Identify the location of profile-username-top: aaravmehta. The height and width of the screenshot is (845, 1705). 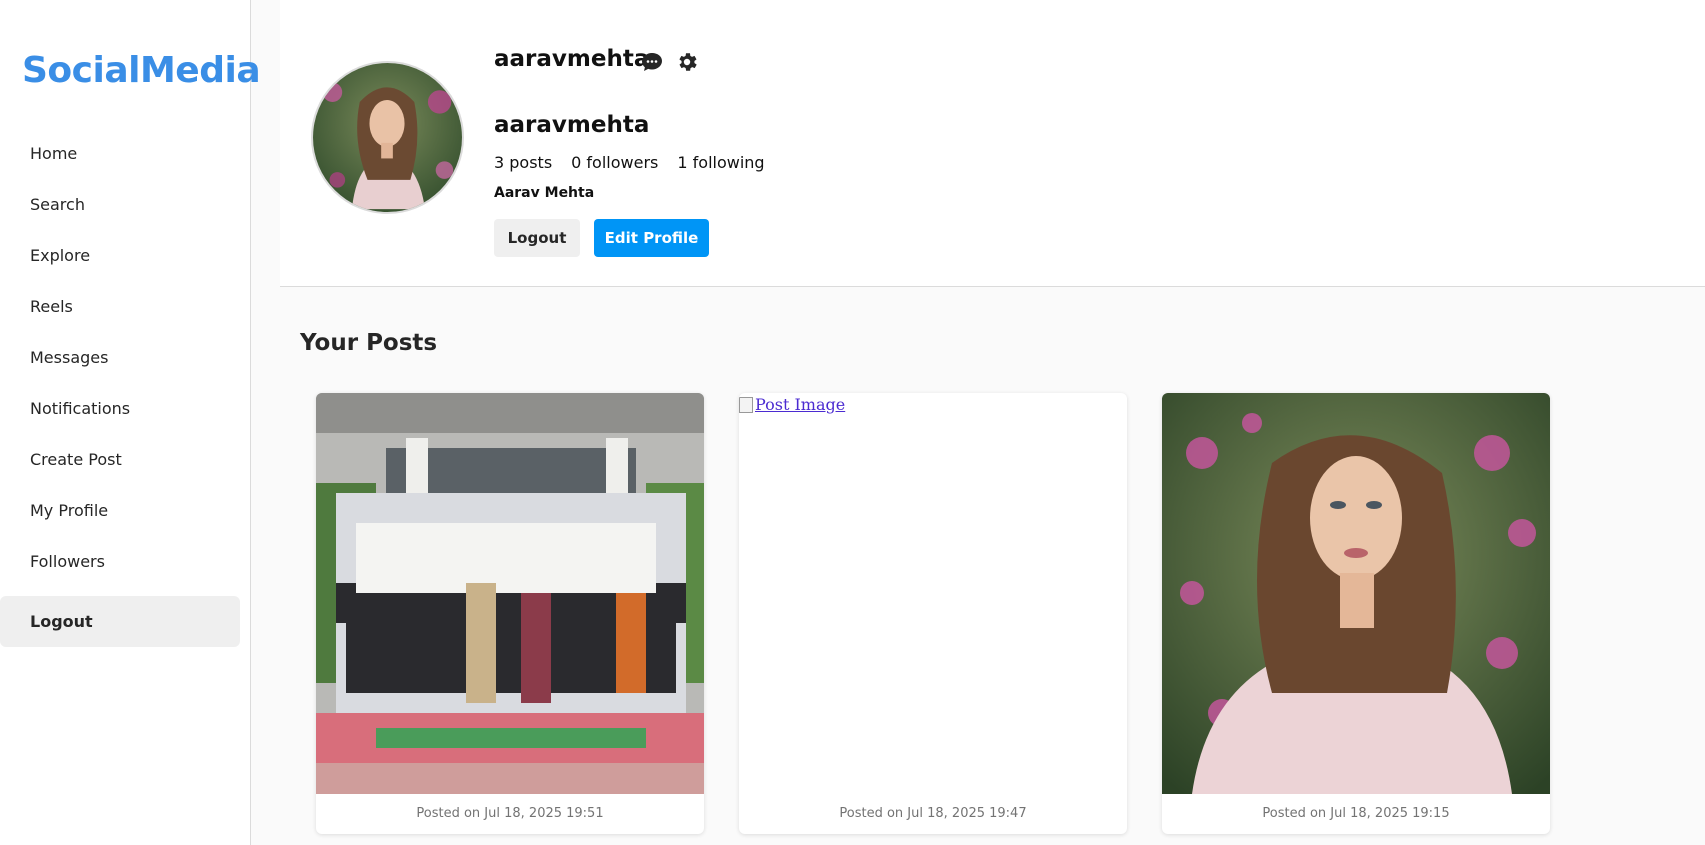
(572, 59).